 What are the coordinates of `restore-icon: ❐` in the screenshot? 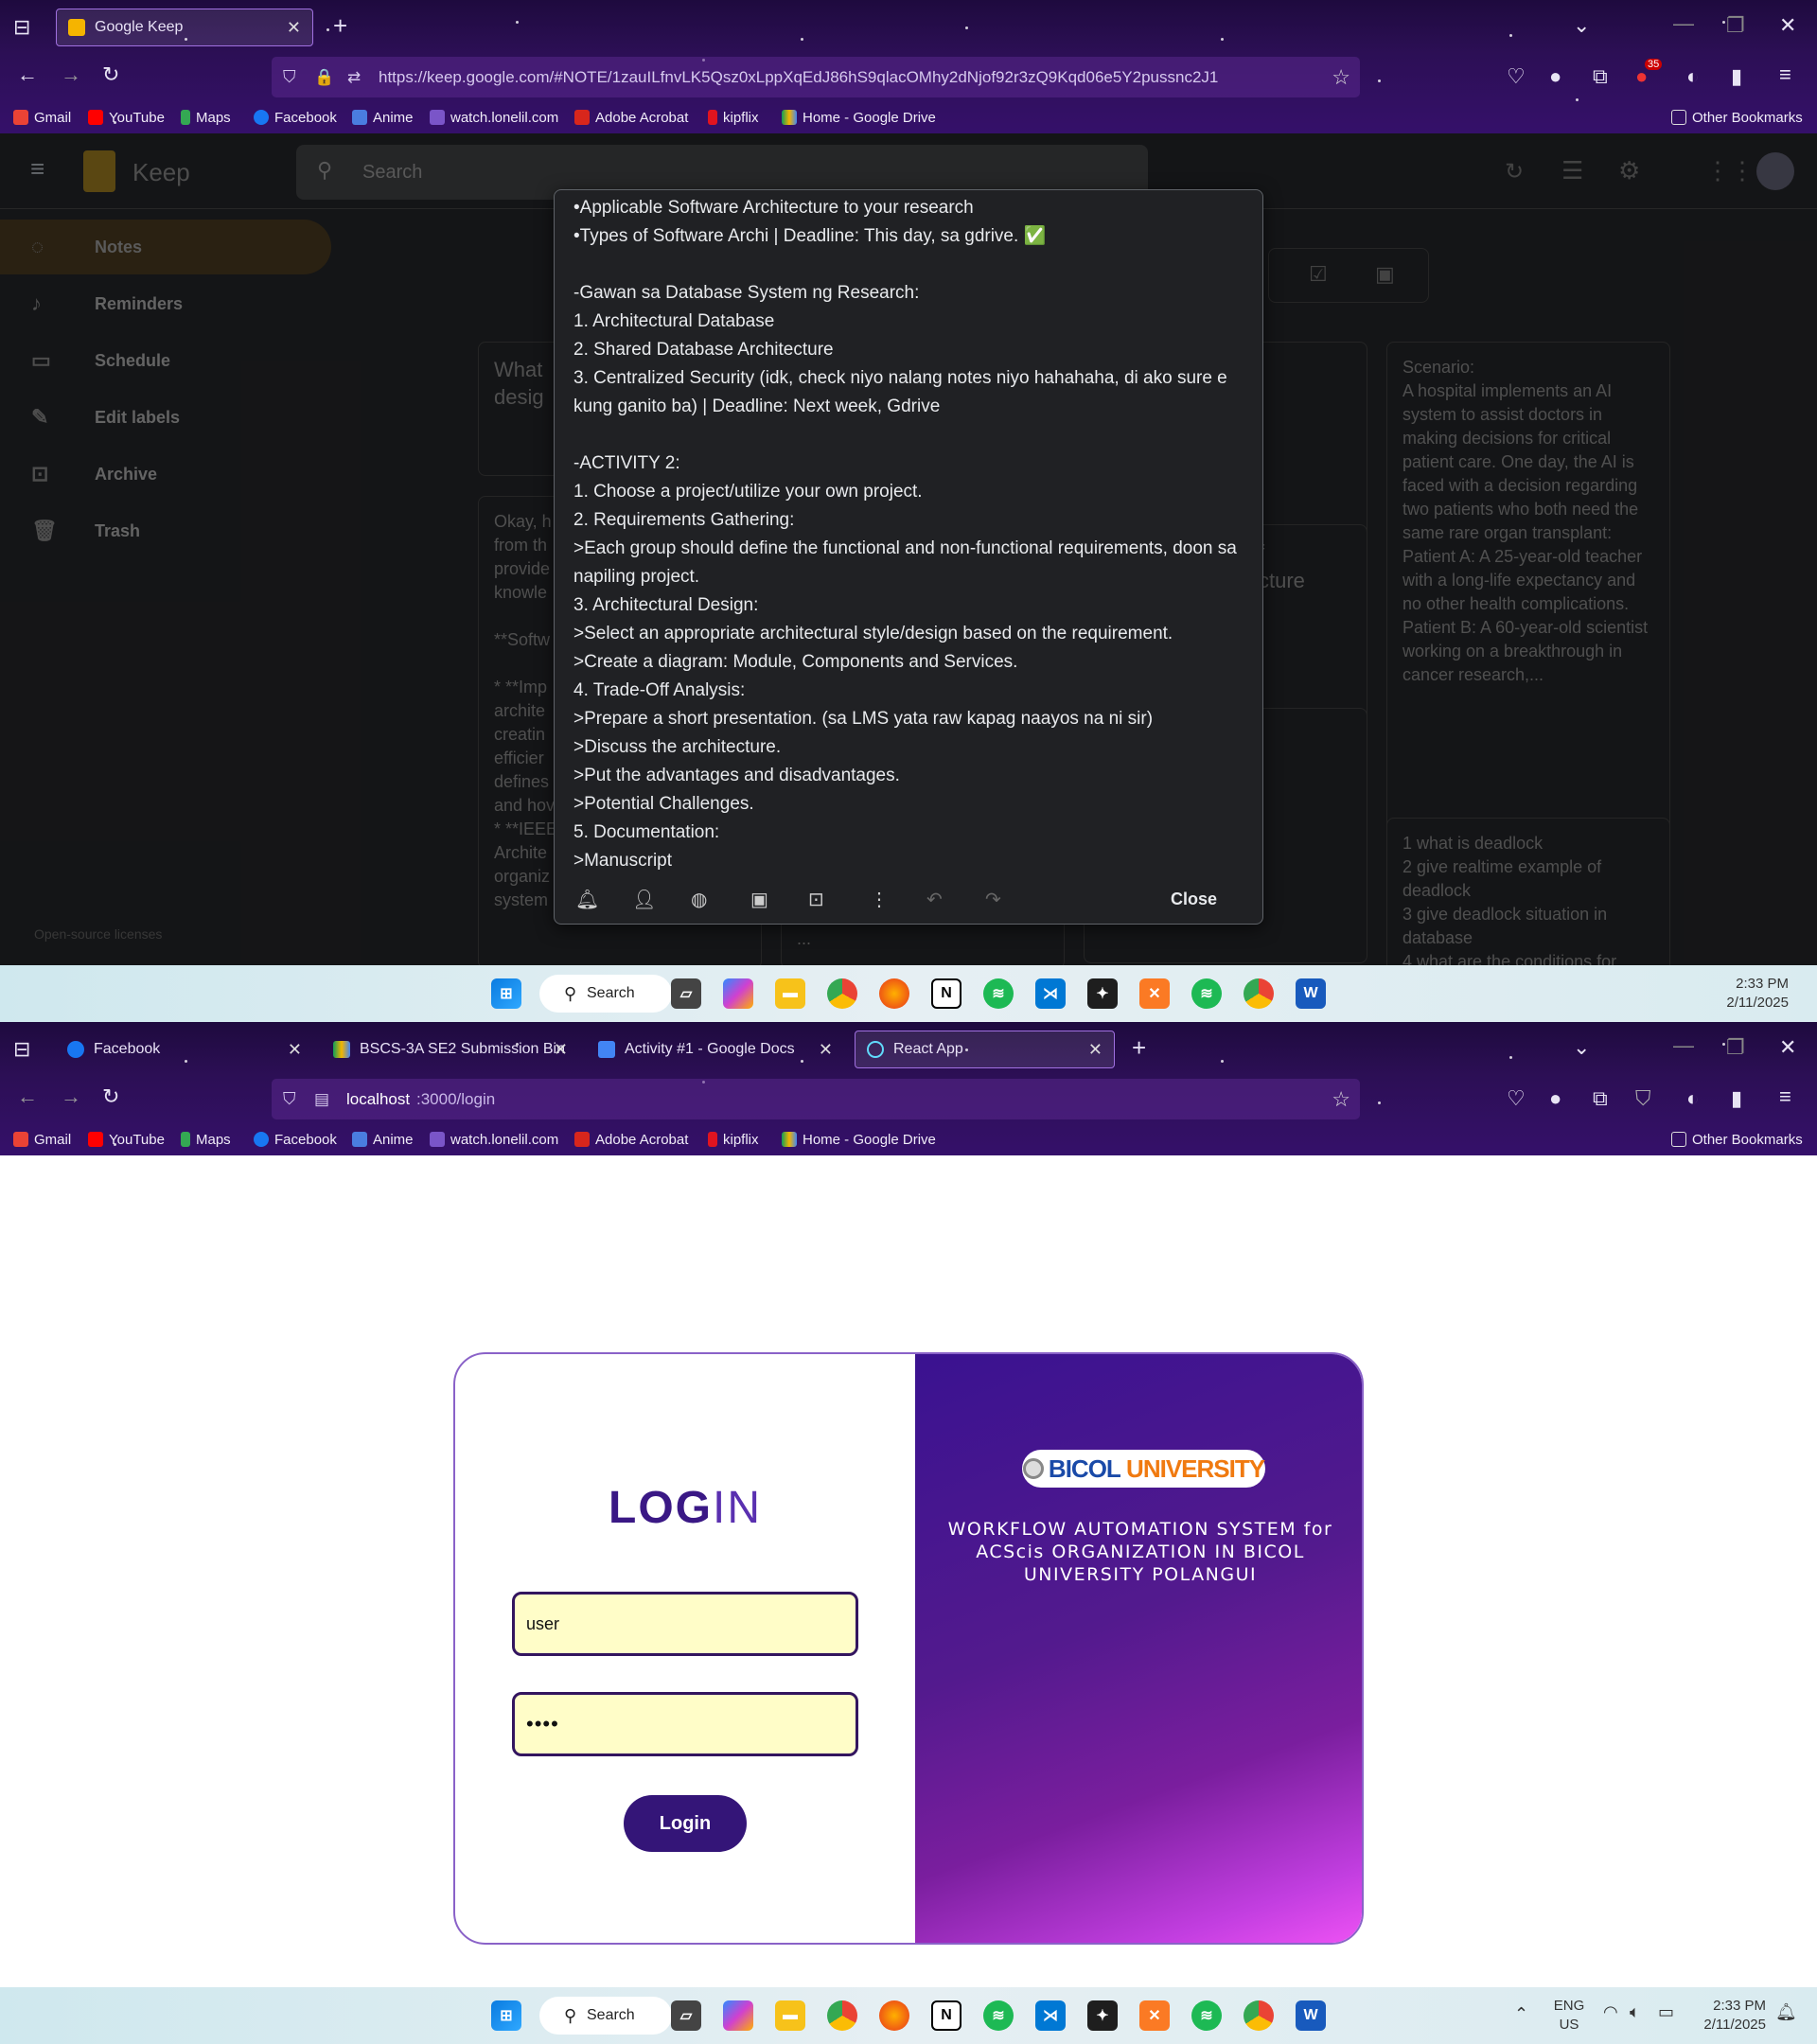 It's located at (1736, 25).